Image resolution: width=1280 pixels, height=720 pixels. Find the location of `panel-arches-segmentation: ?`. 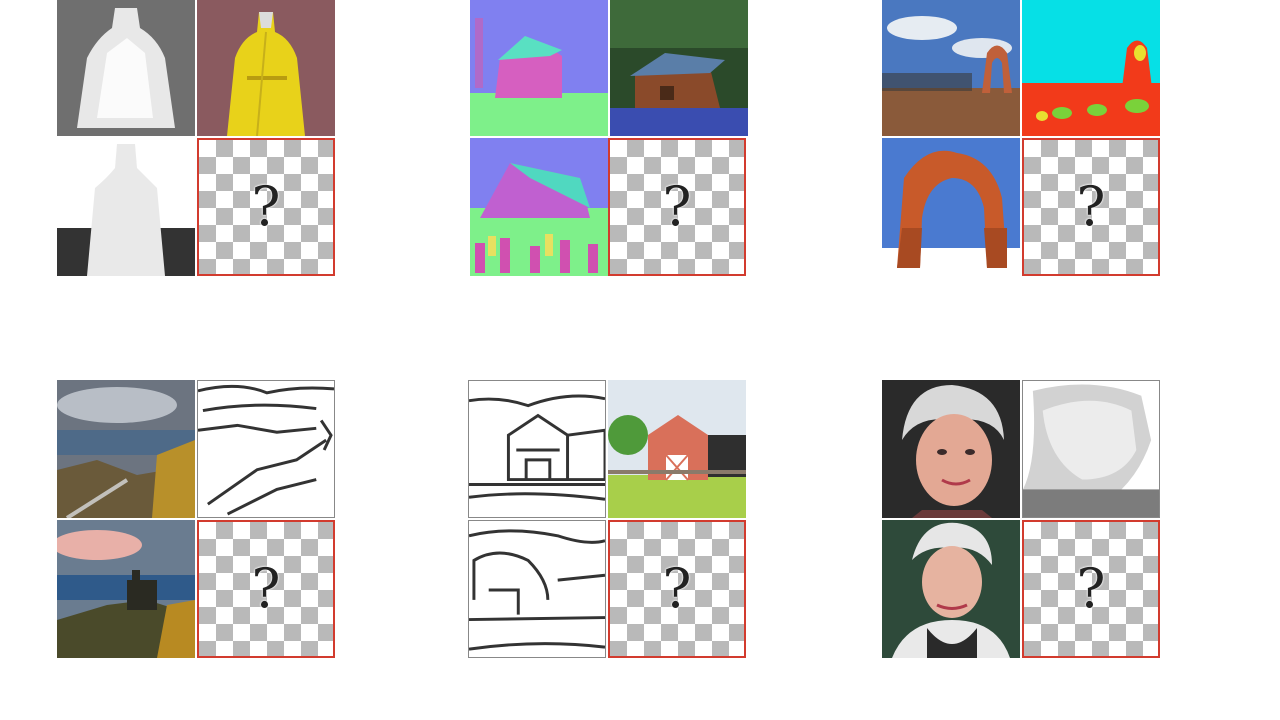

panel-arches-segmentation: ? is located at coordinates (1022, 139).